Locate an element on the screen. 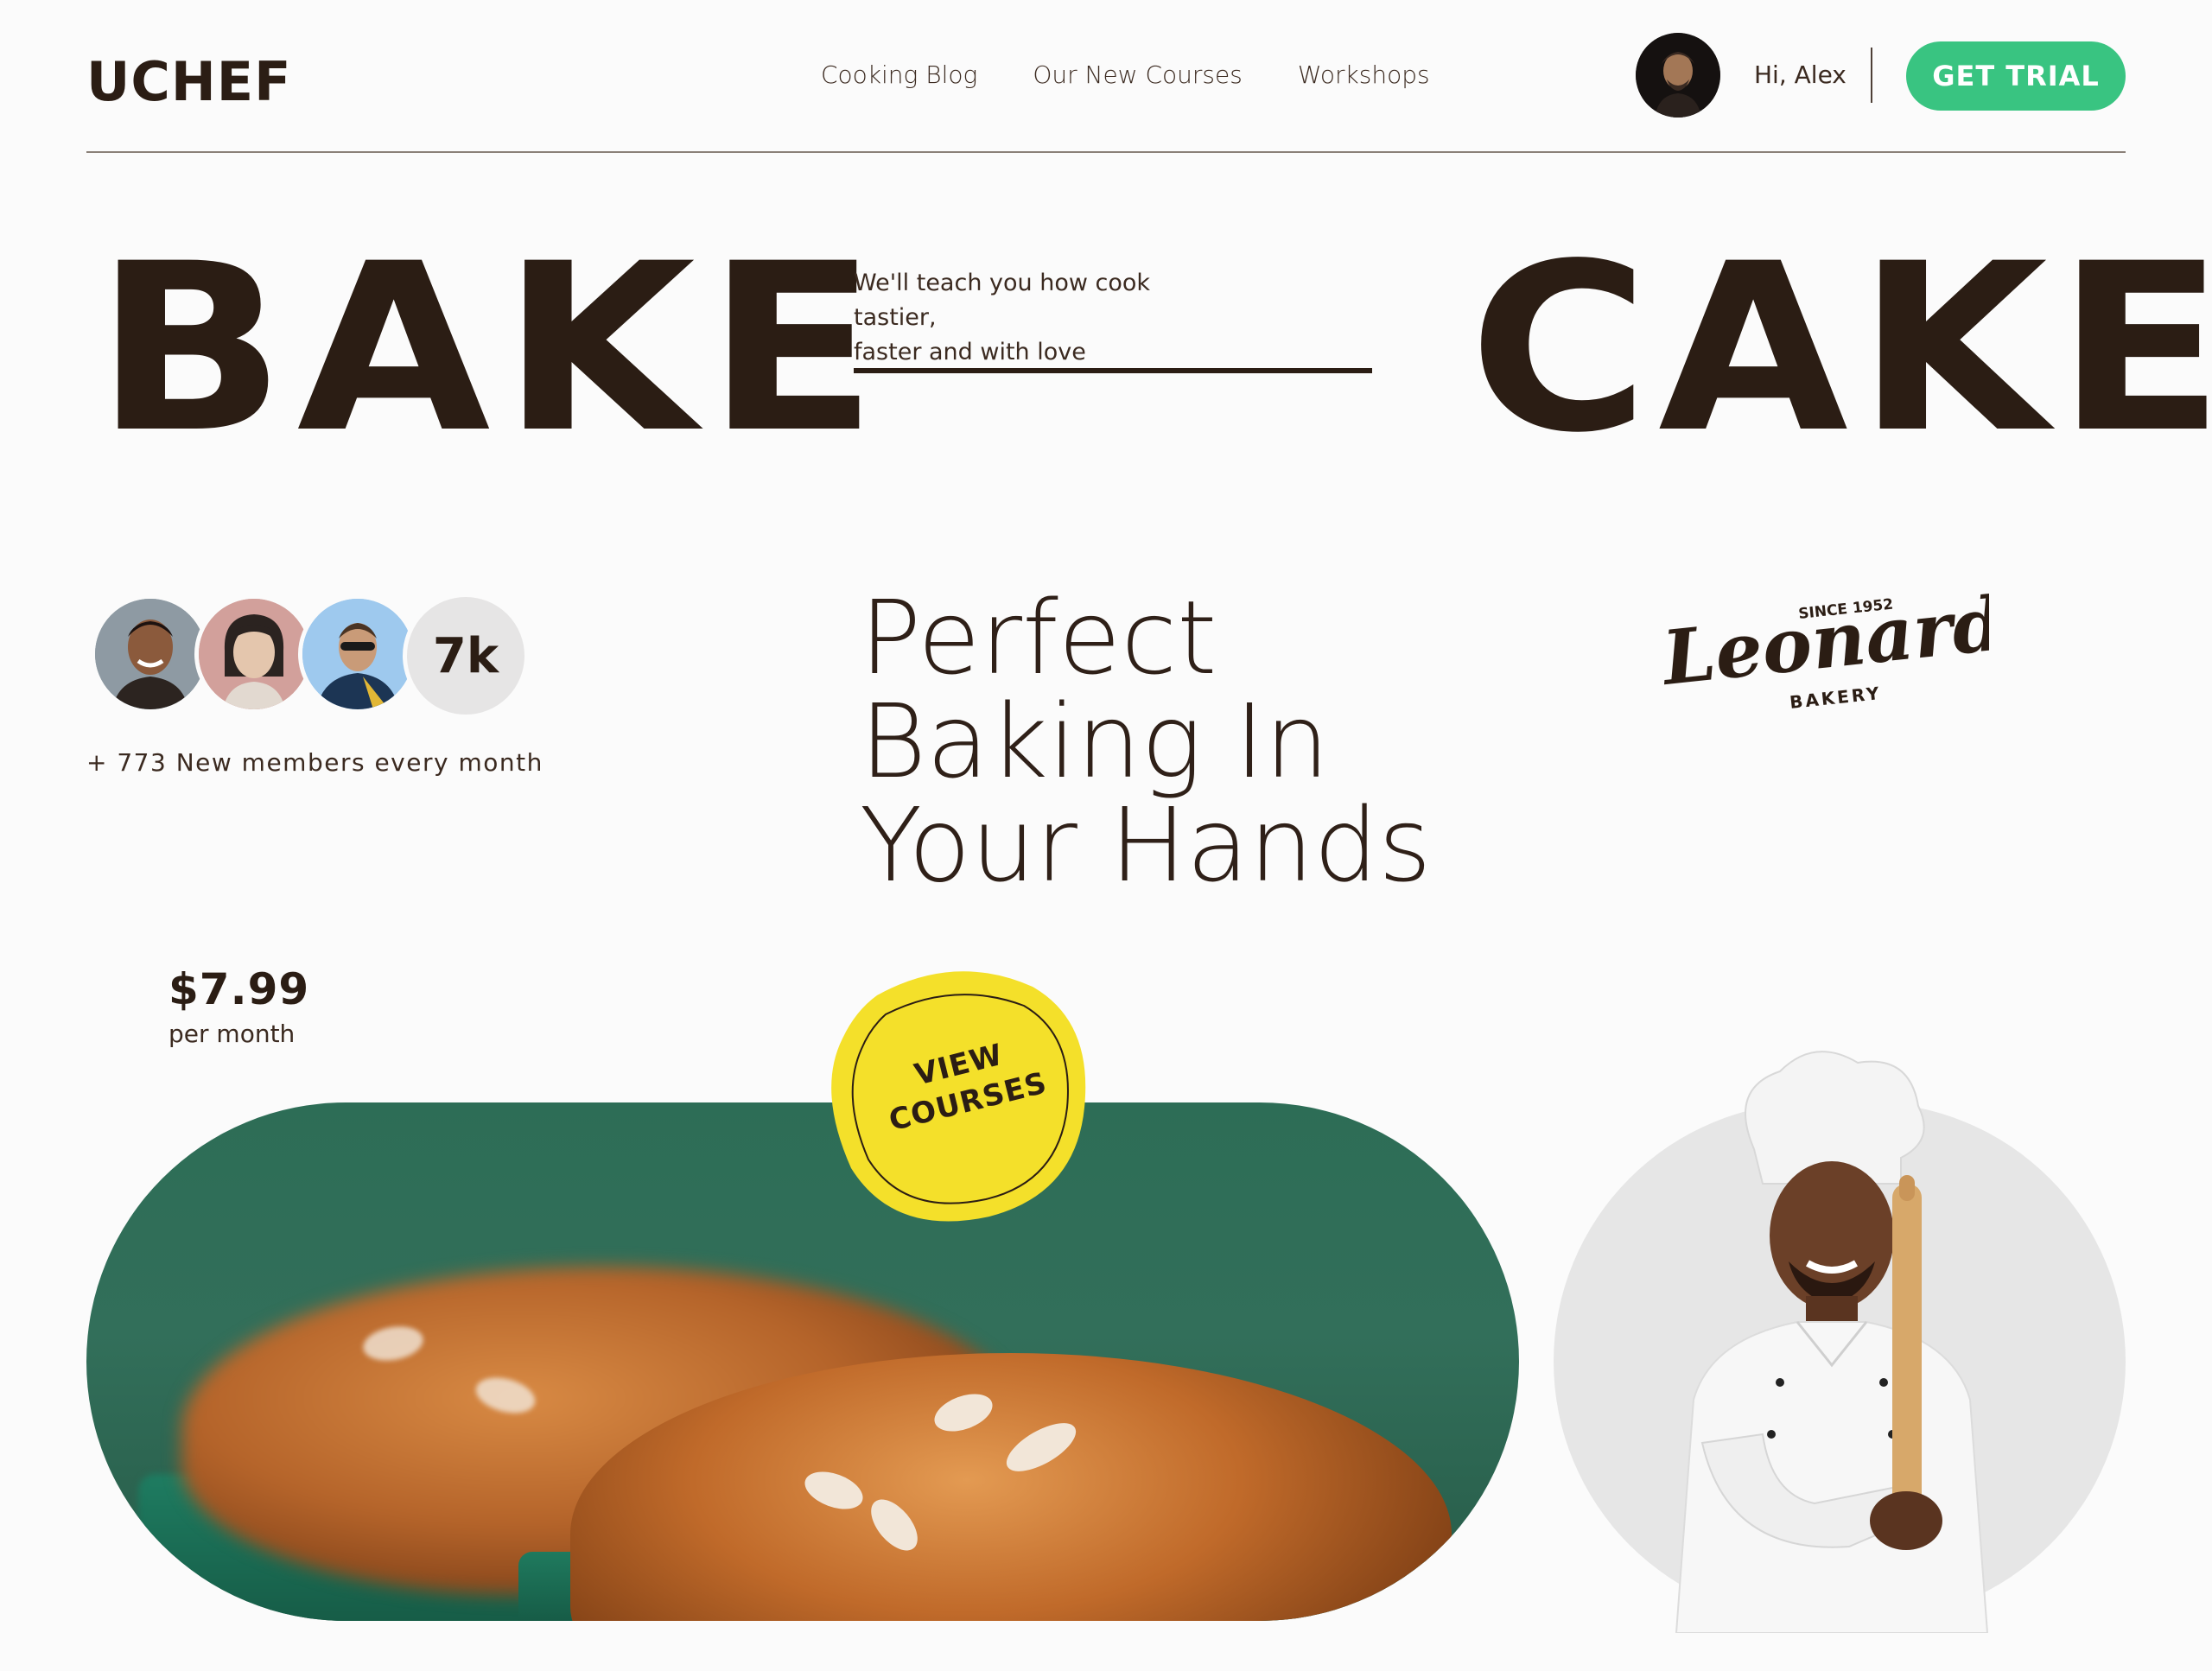 This screenshot has width=2212, height=1671. leonards-bakery-logo: SINCE 1952 Leonard's BAKERY is located at coordinates (1865, 643).